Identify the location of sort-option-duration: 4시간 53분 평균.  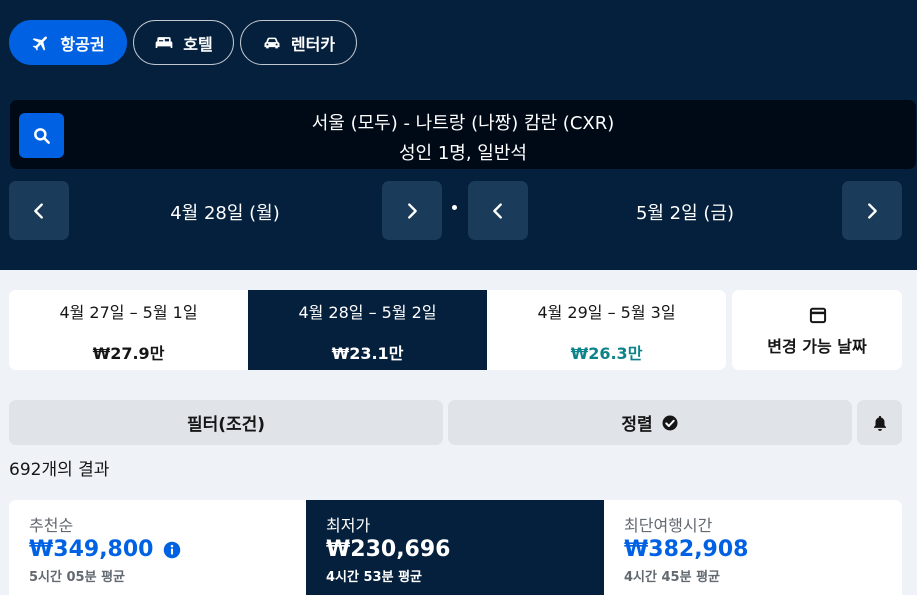
(374, 577).